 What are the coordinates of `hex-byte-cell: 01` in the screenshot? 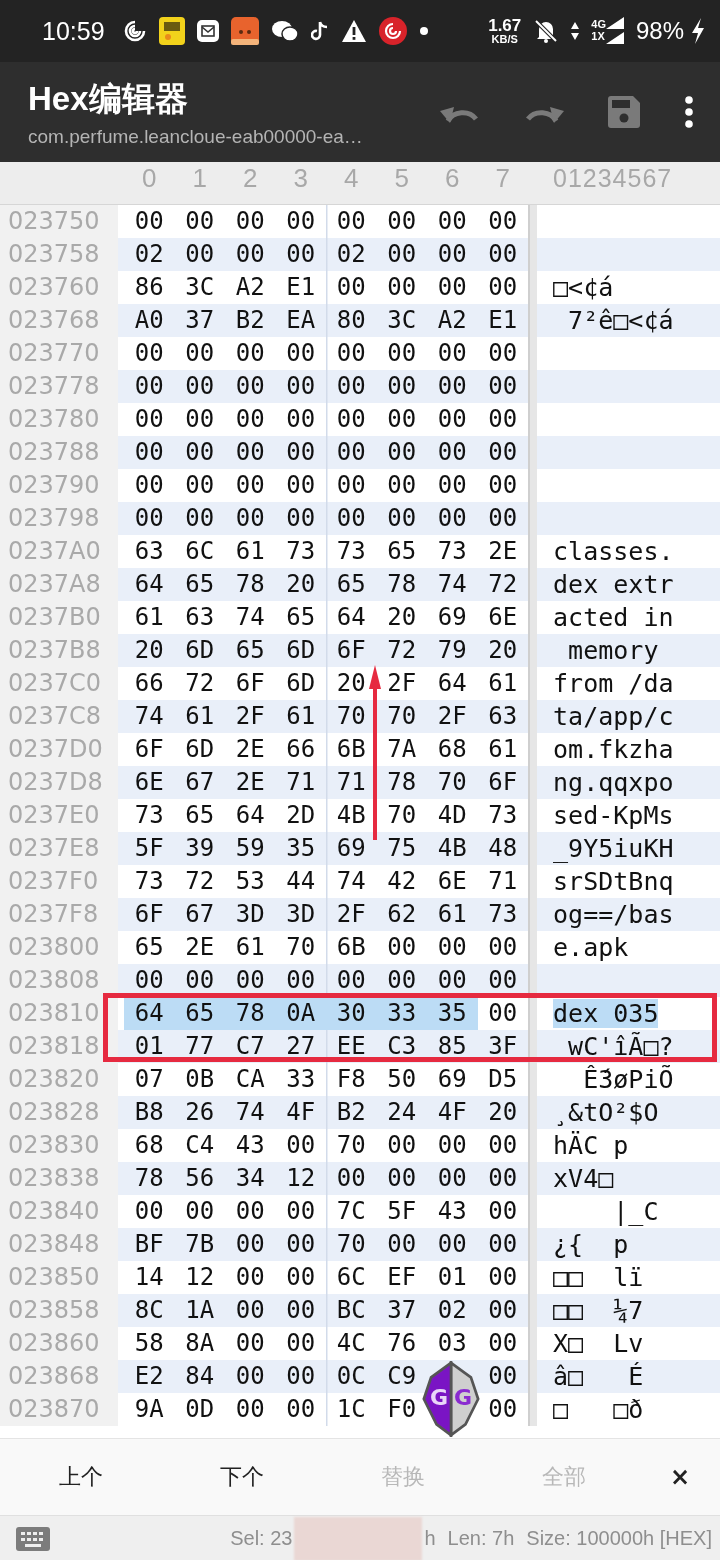 It's located at (452, 1277).